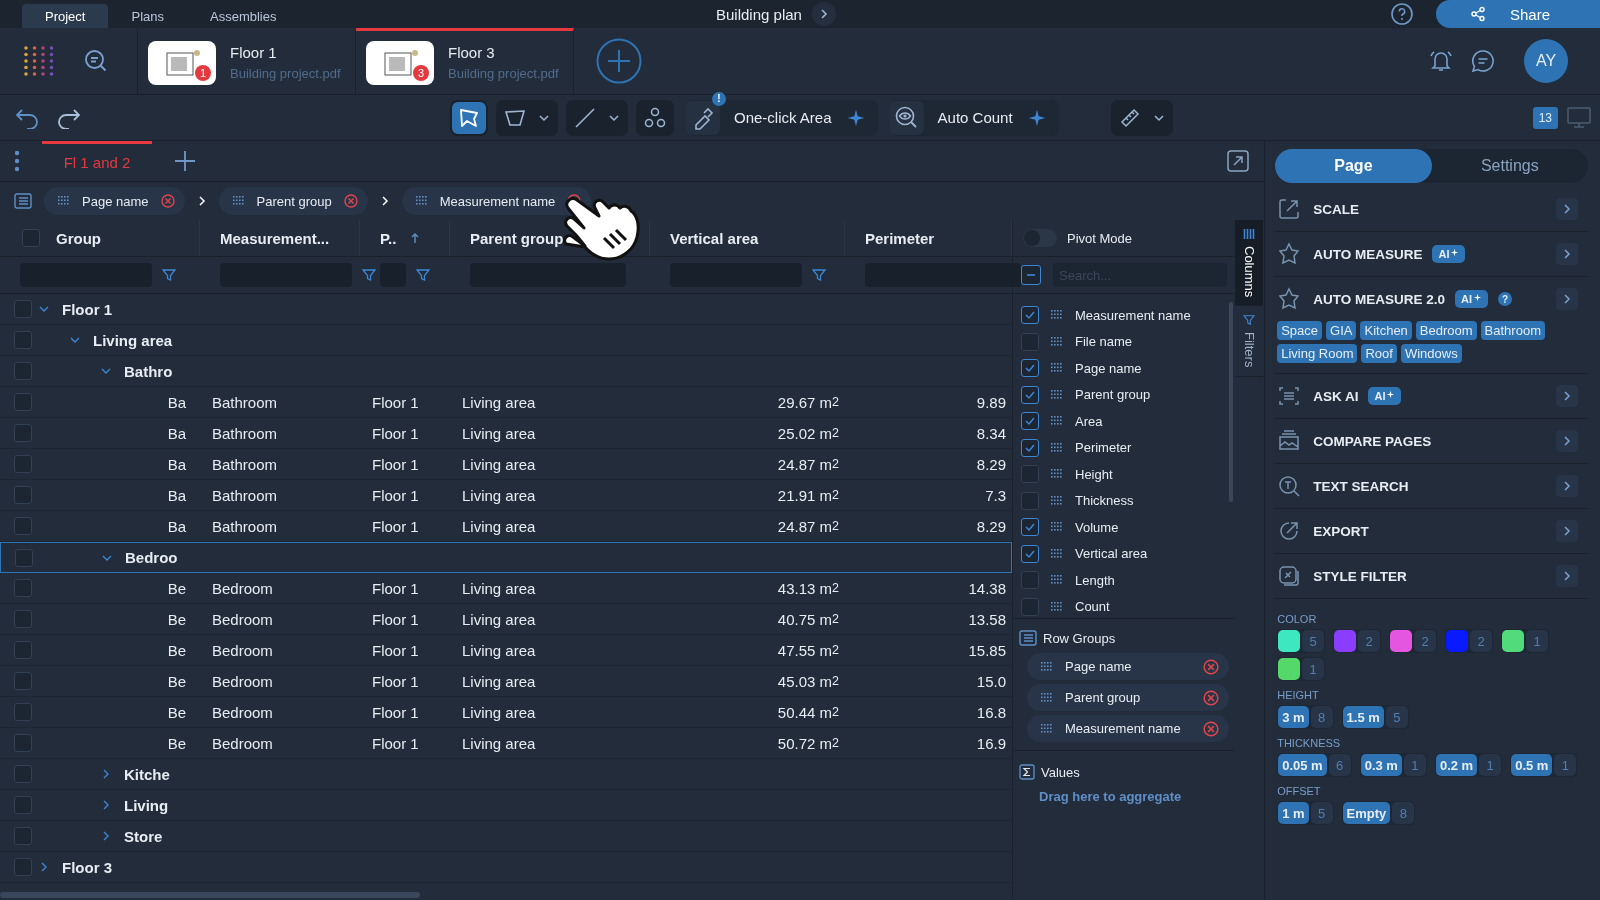  I want to click on side-tab: Columns, so click(1249, 263).